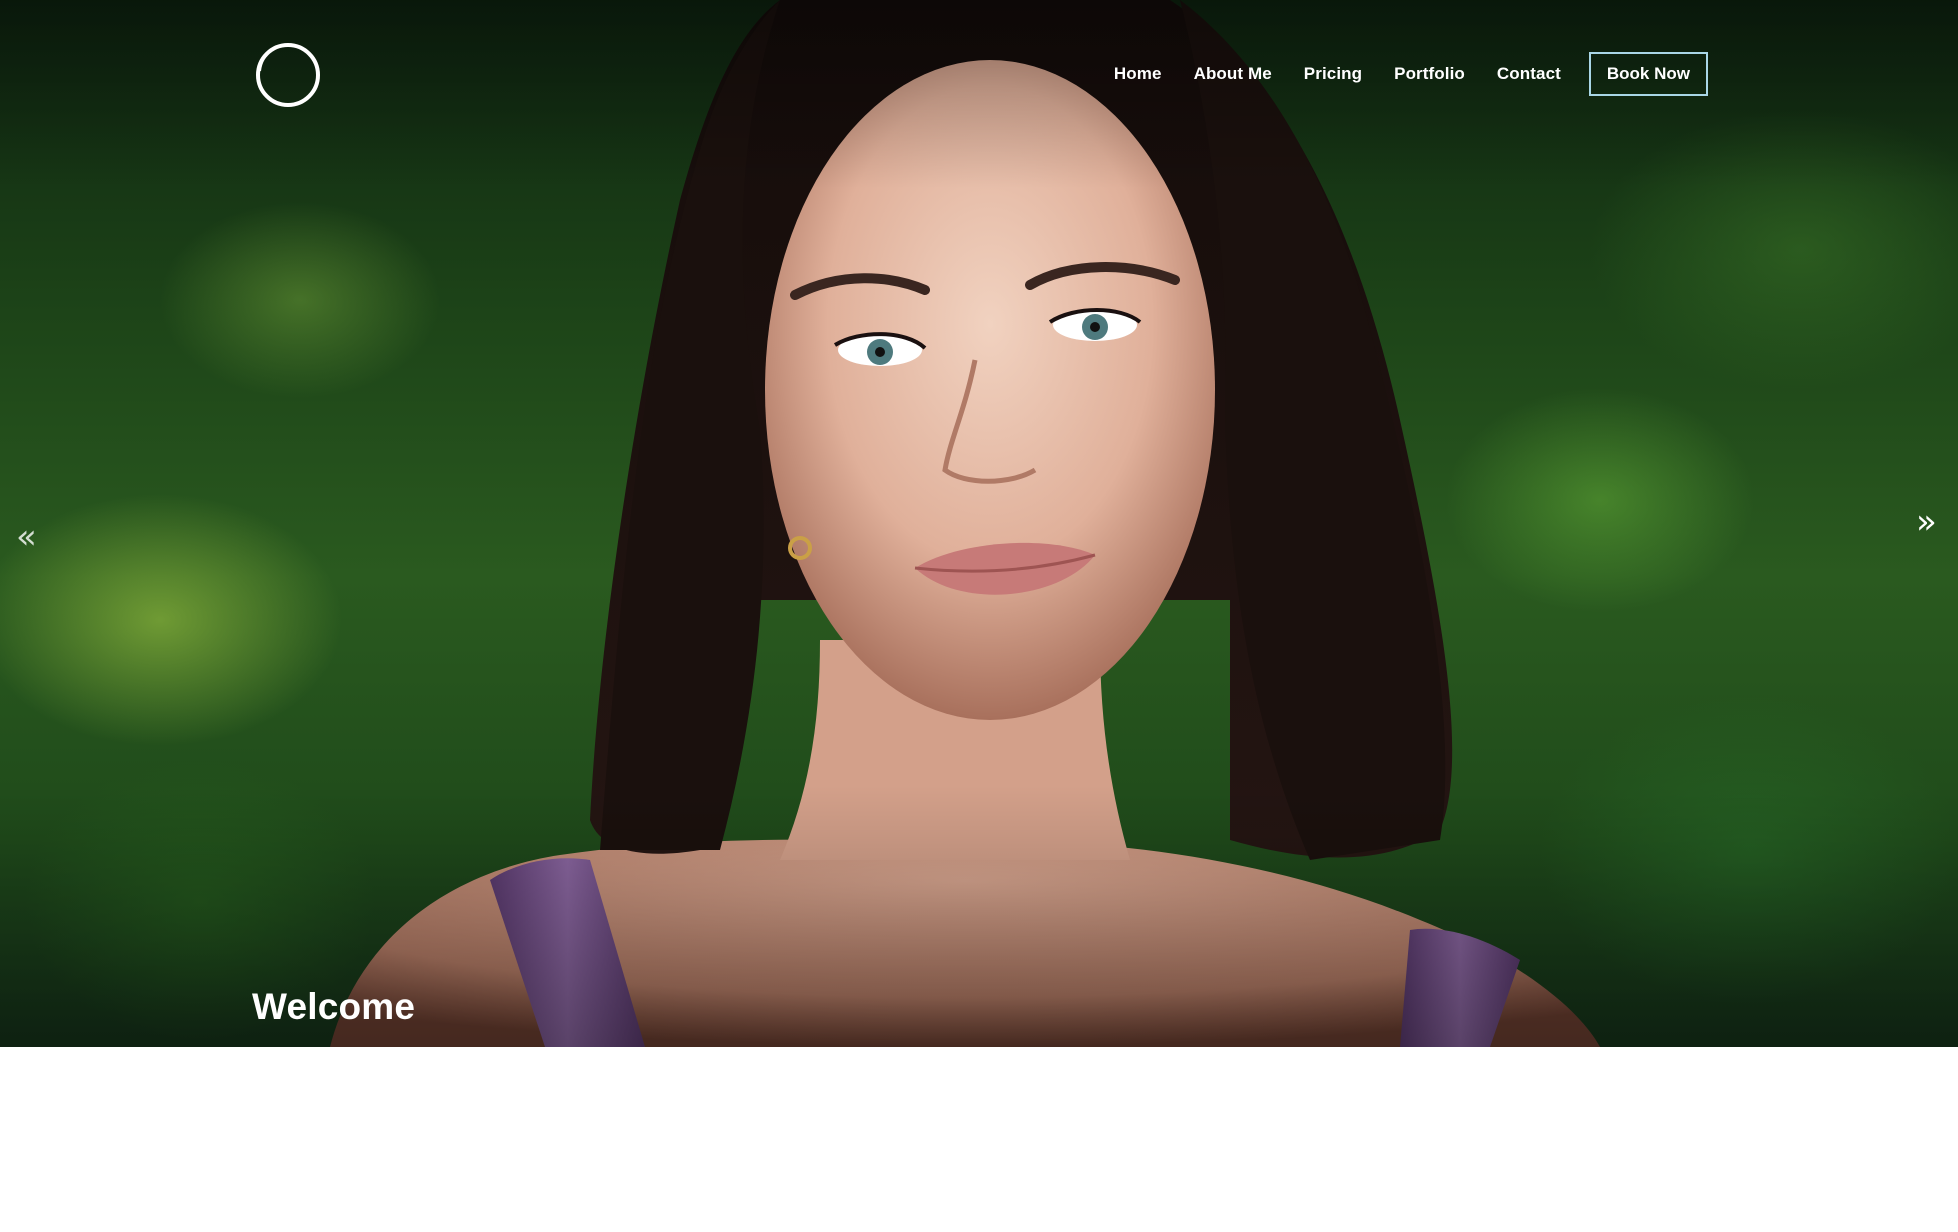 The image size is (1958, 1232). I want to click on double-chevron-left-icon: «, so click(26, 537).